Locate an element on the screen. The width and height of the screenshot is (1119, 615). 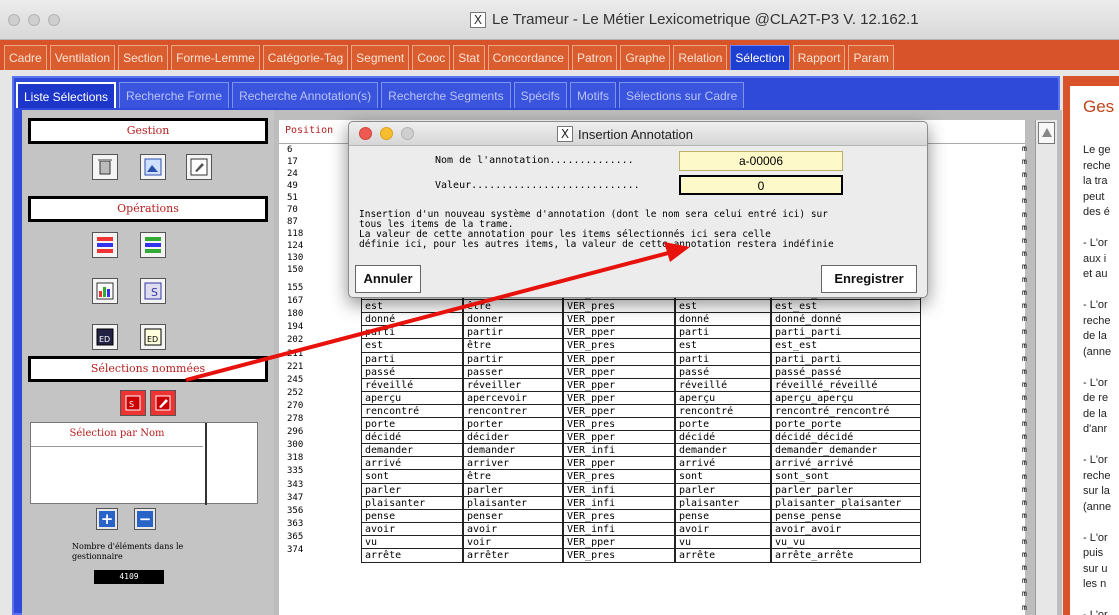
help-line: aux i is located at coordinates (1095, 258).